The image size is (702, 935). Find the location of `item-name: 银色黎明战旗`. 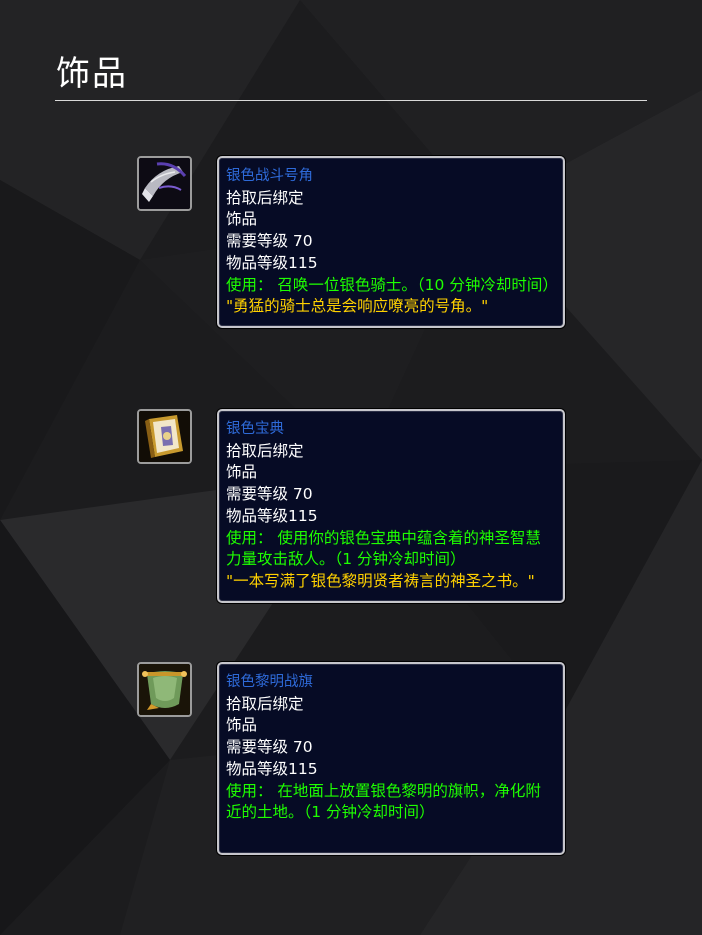

item-name: 银色黎明战旗 is located at coordinates (269, 682).